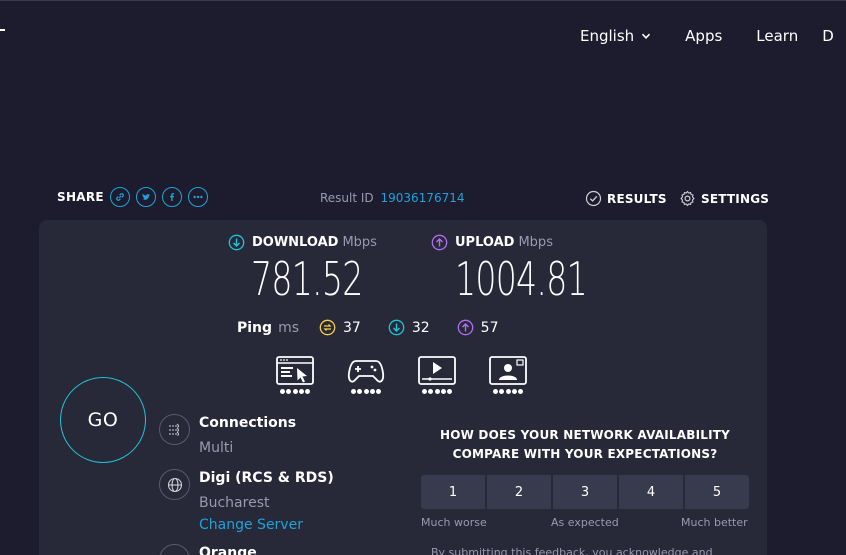 This screenshot has height=555, width=846. I want to click on upload-ping: 57, so click(478, 327).